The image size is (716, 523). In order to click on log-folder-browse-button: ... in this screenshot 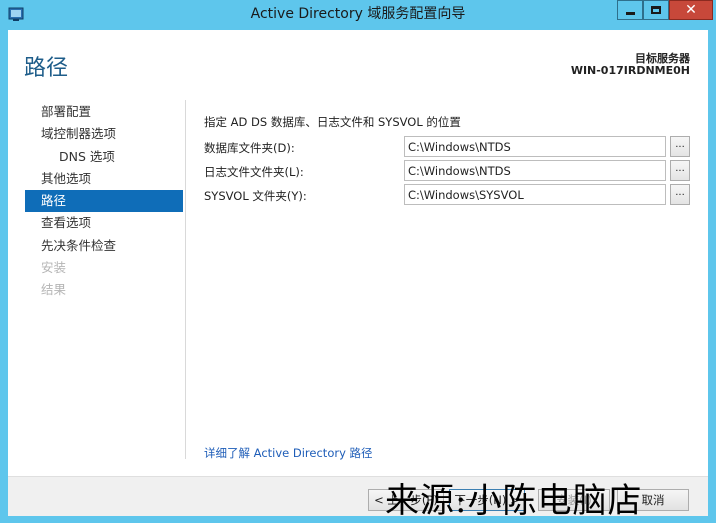, I will do `click(680, 170)`.